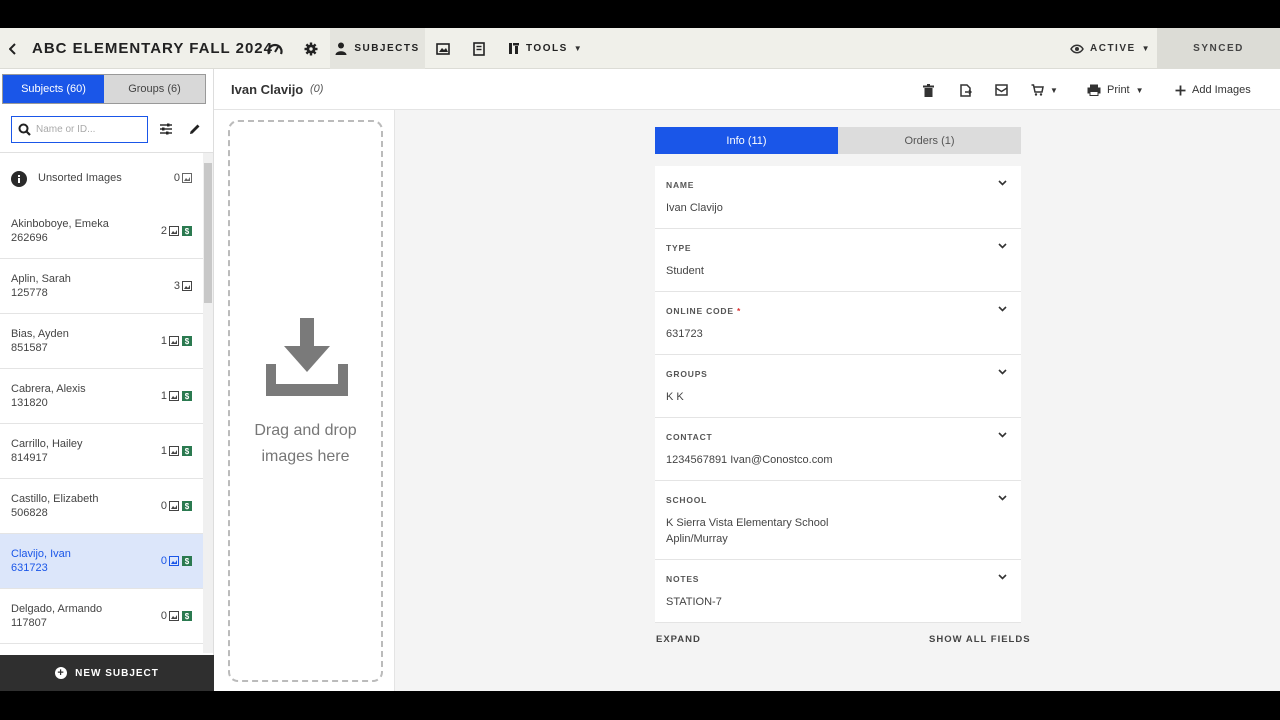  Describe the element at coordinates (838, 591) in the screenshot. I see `info-field-notes: NOTES STATION-7` at that location.